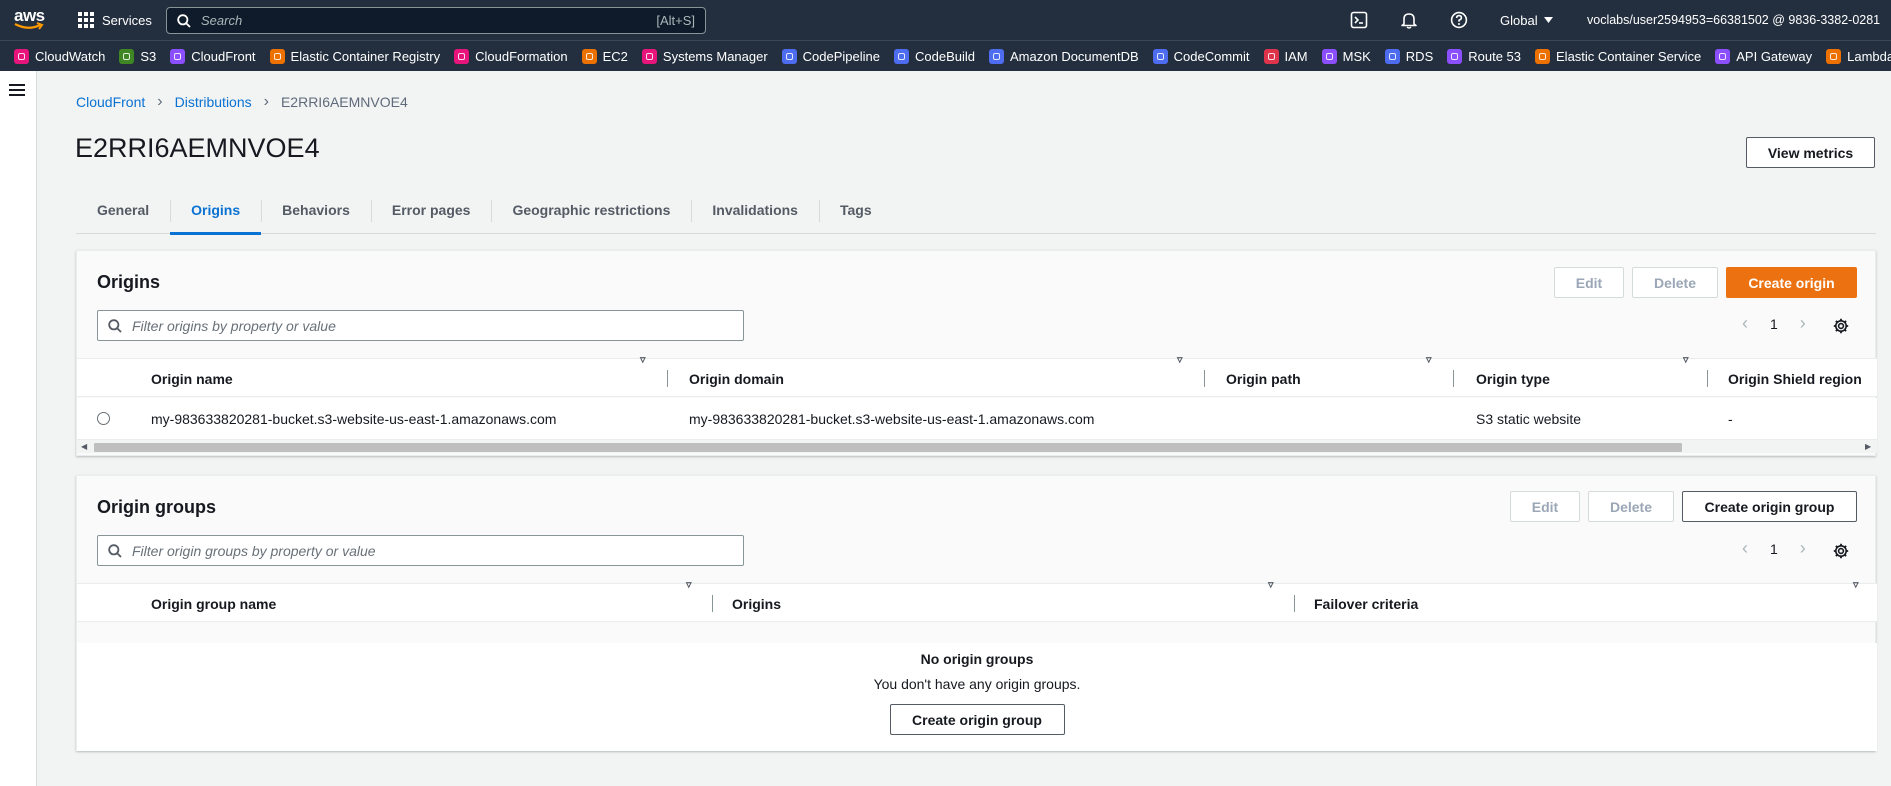  Describe the element at coordinates (420, 325) in the screenshot. I see `origins-filter-input: Filter origins by property or value` at that location.